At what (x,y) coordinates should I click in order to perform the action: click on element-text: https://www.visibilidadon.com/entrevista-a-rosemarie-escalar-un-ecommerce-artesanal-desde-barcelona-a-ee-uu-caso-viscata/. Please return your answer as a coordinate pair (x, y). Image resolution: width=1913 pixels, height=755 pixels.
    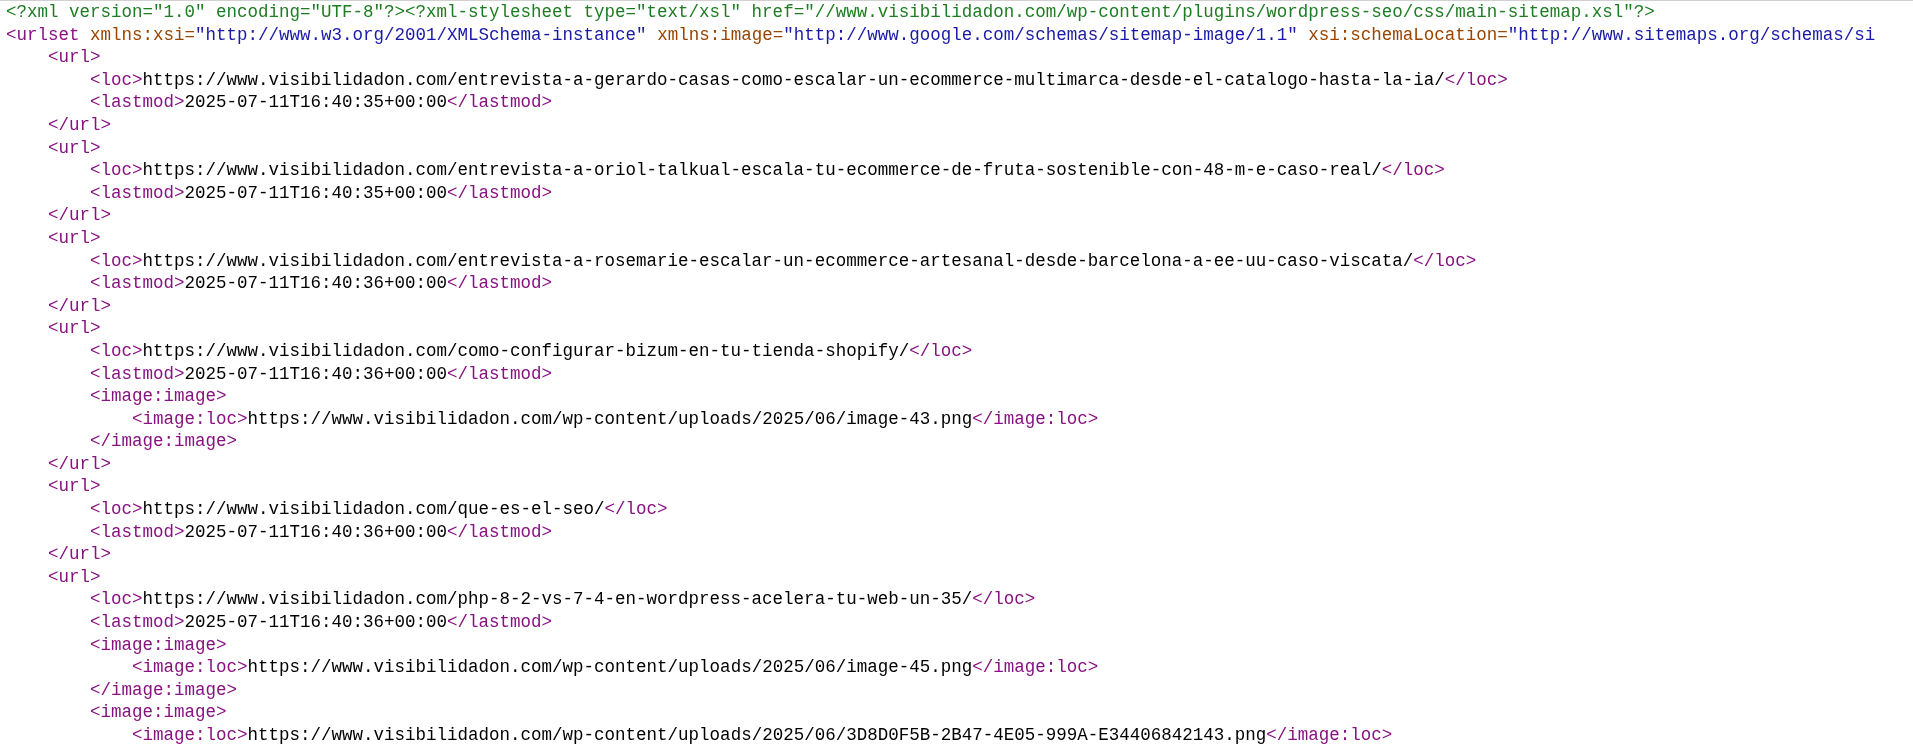
    Looking at the image, I should click on (778, 260).